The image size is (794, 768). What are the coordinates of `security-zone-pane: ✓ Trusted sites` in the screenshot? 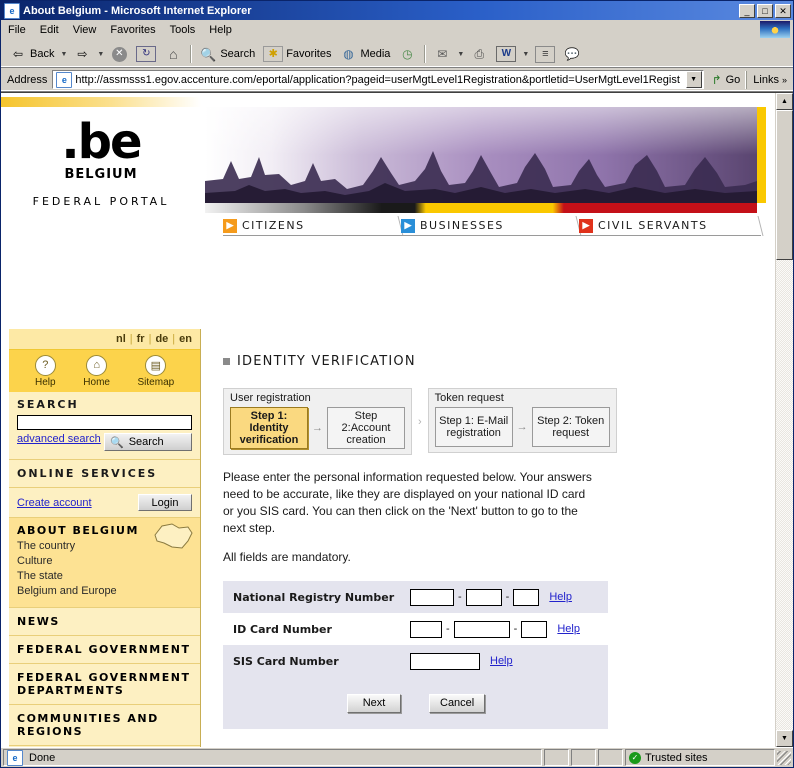 It's located at (700, 757).